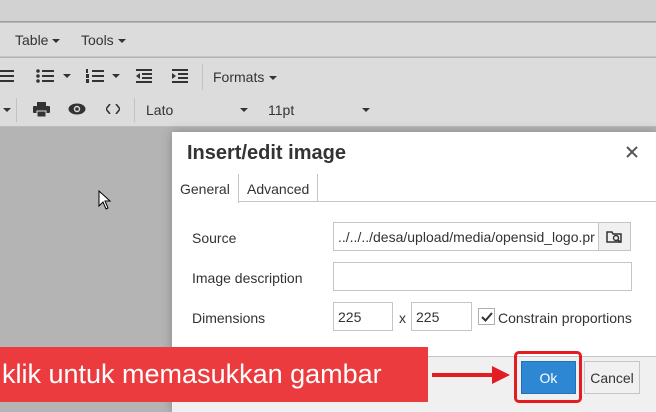  What do you see at coordinates (95, 76) in the screenshot?
I see `numbered-list-icon` at bounding box center [95, 76].